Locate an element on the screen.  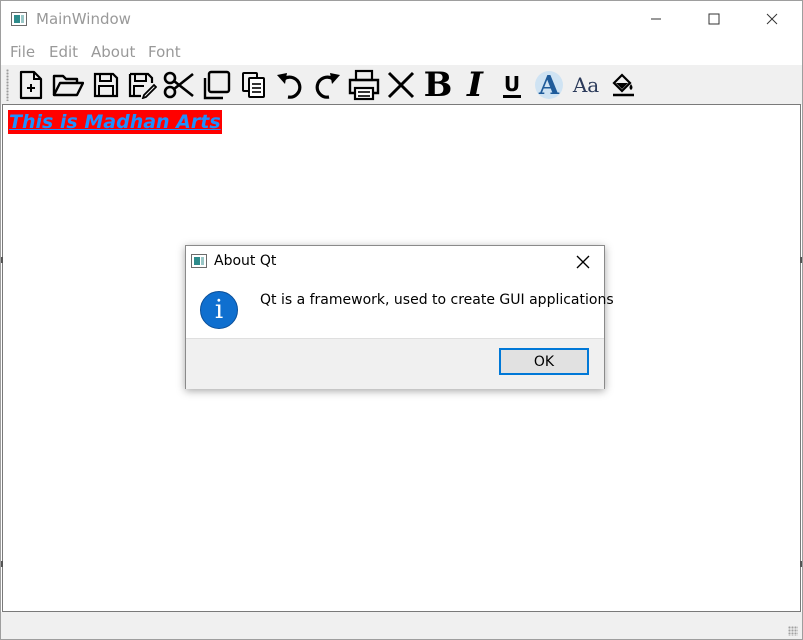
maximize-icon is located at coordinates (714, 19).